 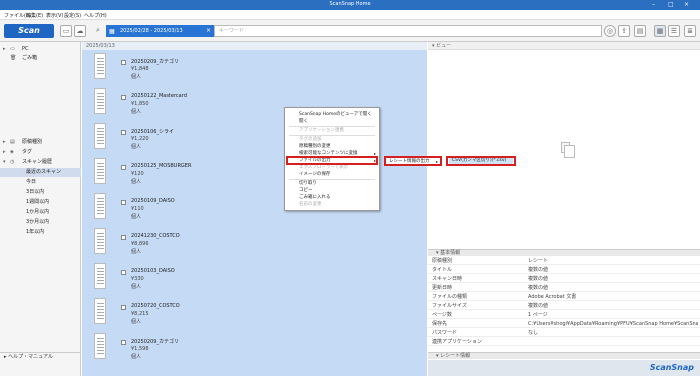 I want to click on help-manual-link: ▸ ヘルプ・マニュアル, so click(x=40, y=356).